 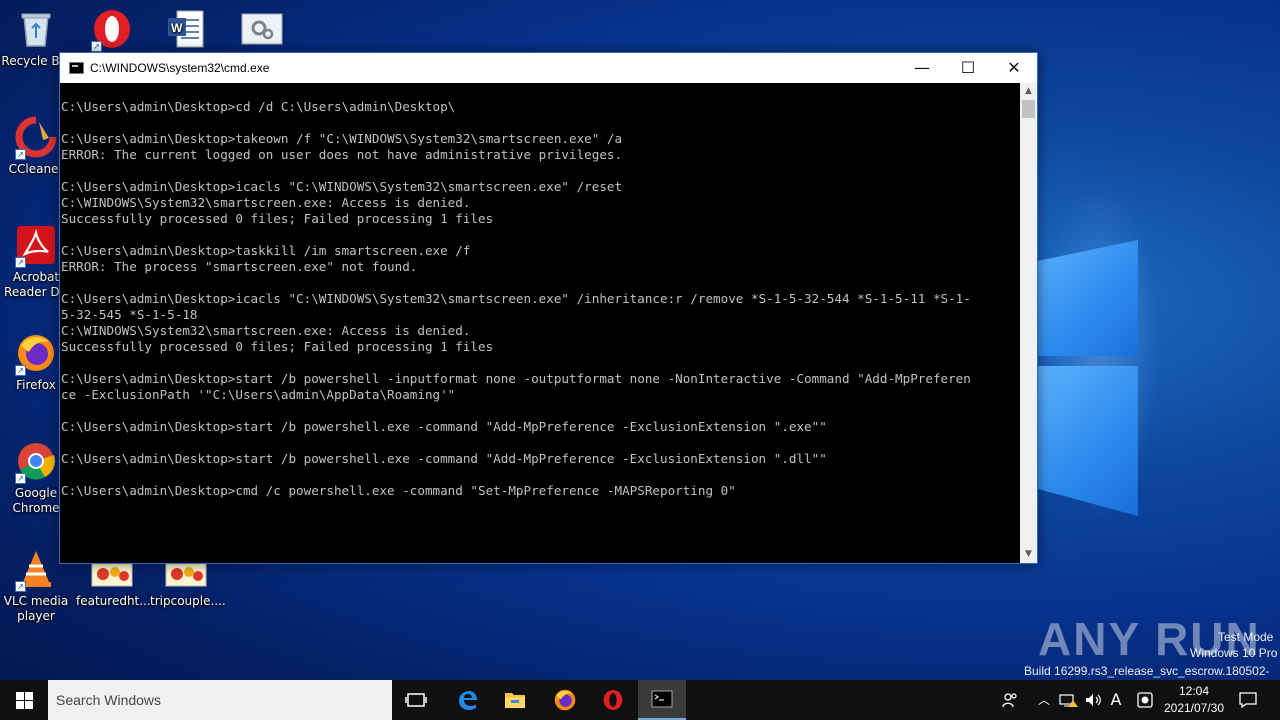 I want to click on start-button, so click(x=24, y=700).